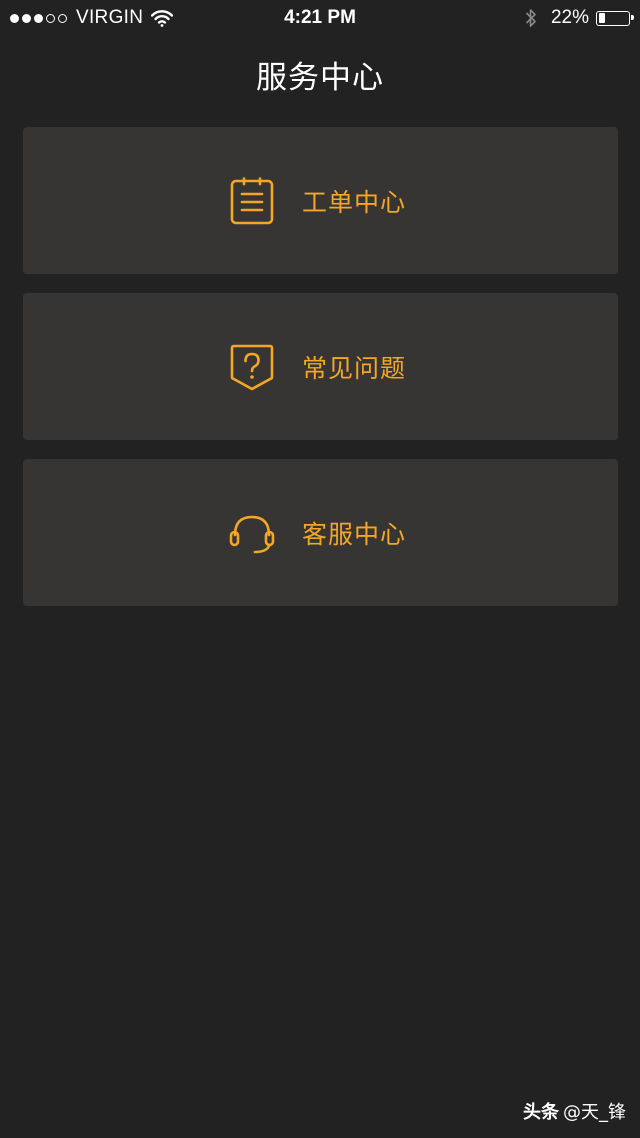 This screenshot has width=640, height=1138. I want to click on faq-button: 常见问题, so click(320, 366).